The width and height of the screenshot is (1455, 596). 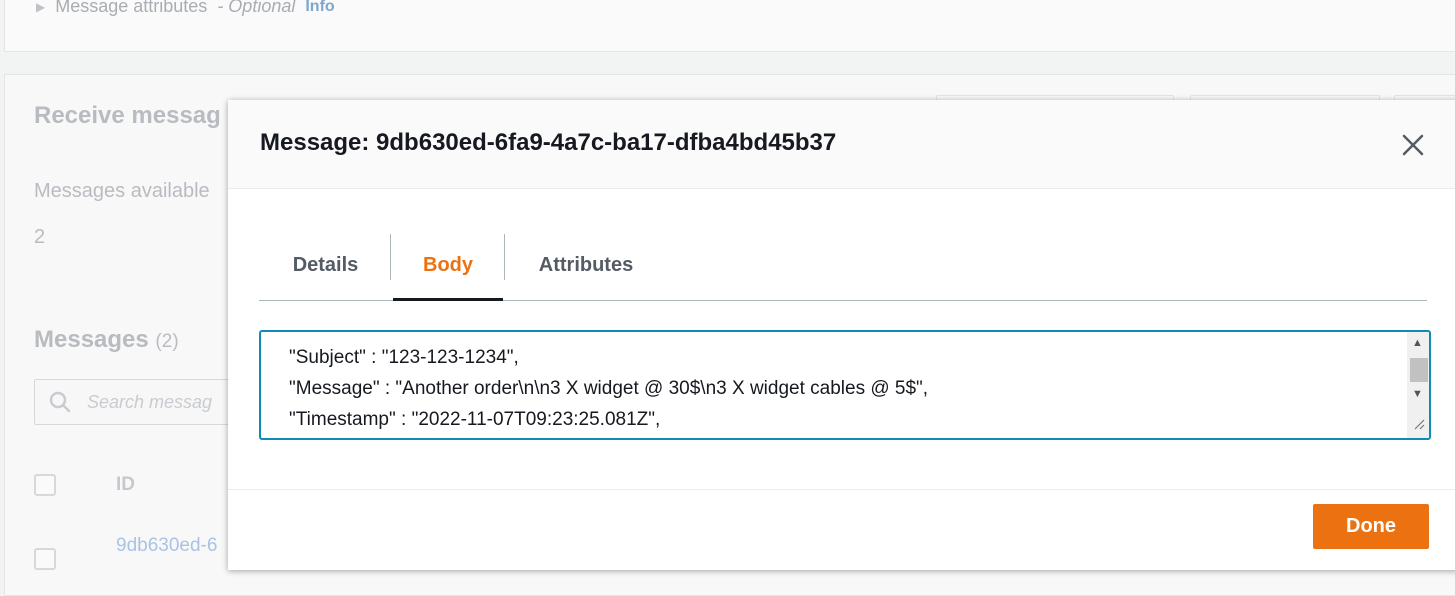 What do you see at coordinates (60, 404) in the screenshot?
I see `search-icon` at bounding box center [60, 404].